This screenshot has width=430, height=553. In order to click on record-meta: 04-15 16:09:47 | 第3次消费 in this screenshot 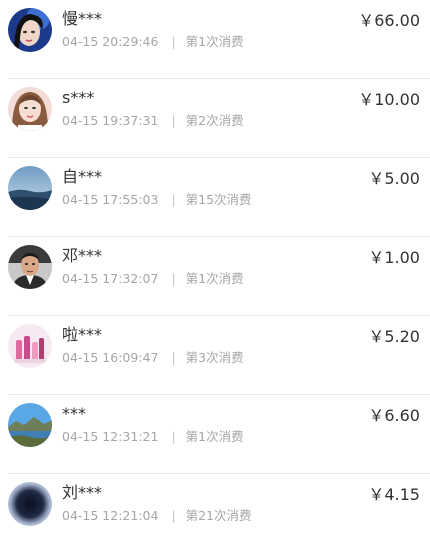, I will do `click(153, 358)`.